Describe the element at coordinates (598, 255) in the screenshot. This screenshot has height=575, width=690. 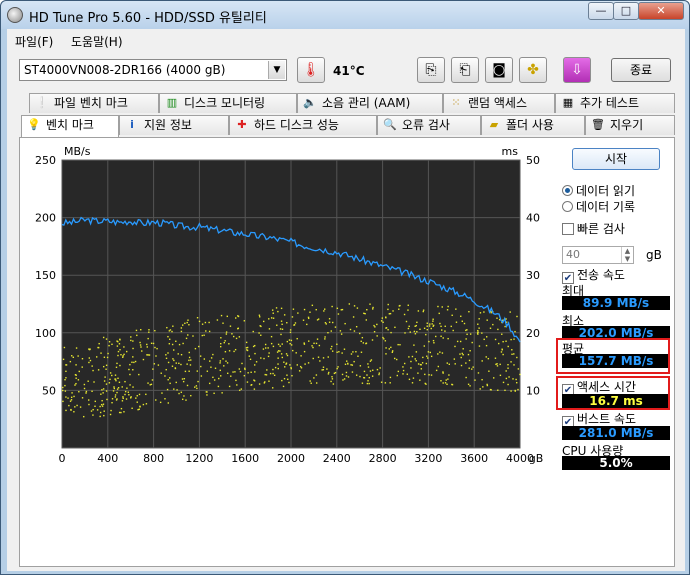
I see `size-stepper: 40 ▲ ▼` at that location.